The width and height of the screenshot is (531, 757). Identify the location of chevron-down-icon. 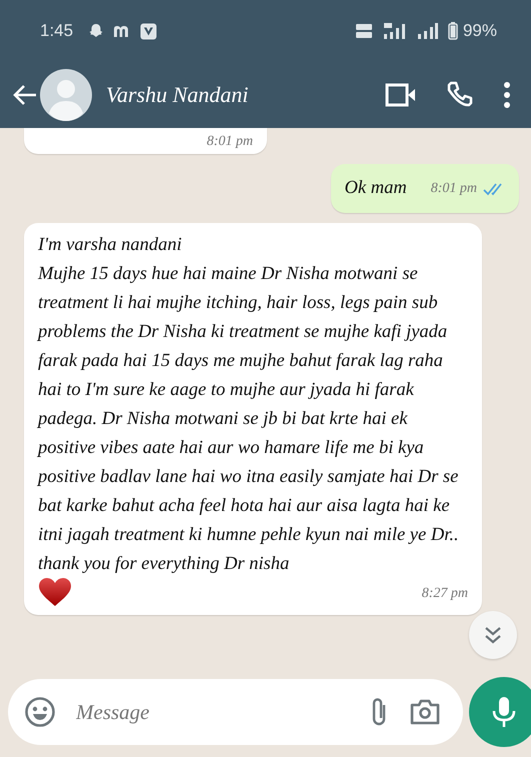
(493, 635).